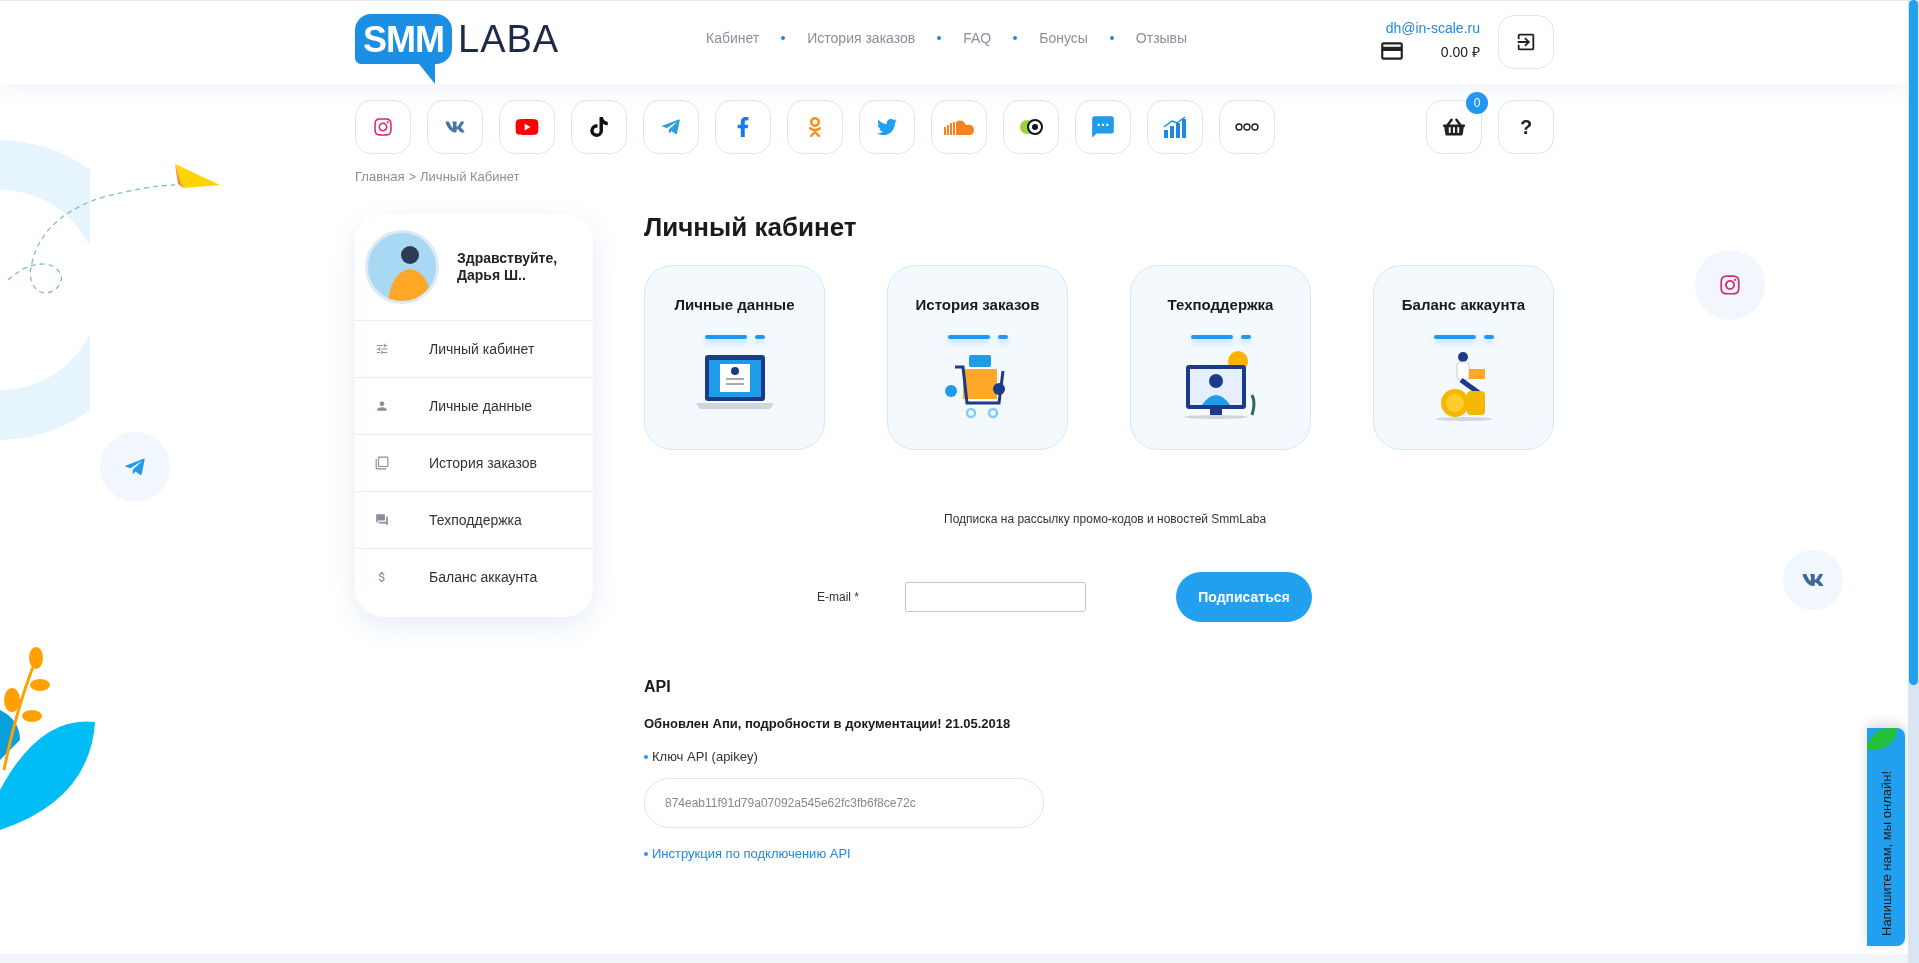  Describe the element at coordinates (815, 127) in the screenshot. I see `odnoklassniki-button` at that location.